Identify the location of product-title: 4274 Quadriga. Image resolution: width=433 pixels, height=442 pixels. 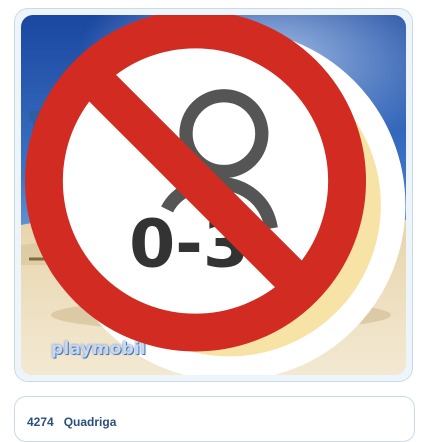
(76, 422).